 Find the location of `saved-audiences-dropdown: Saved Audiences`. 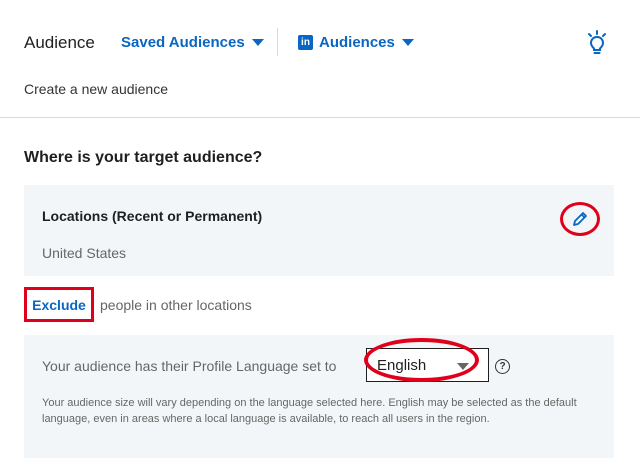

saved-audiences-dropdown: Saved Audiences is located at coordinates (192, 42).